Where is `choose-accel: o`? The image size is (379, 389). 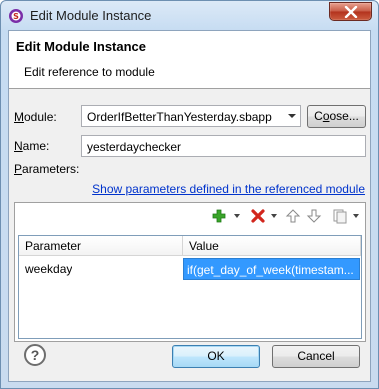
choose-accel: o is located at coordinates (326, 116).